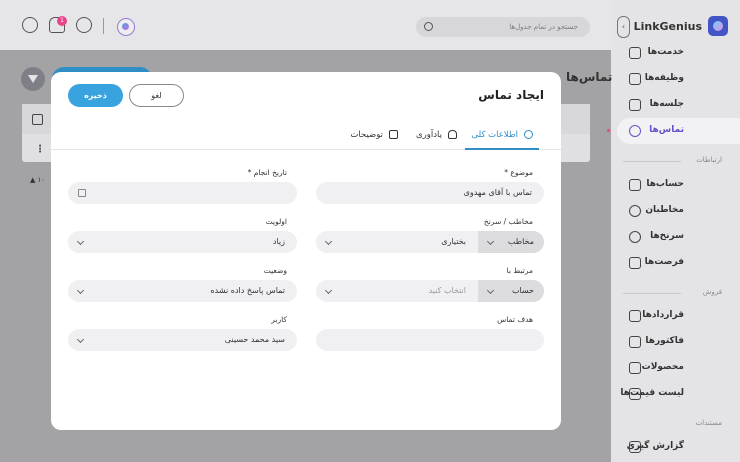 This screenshot has width=740, height=462. Describe the element at coordinates (447, 290) in the screenshot. I see `related-placeholder: انتخاب کنید` at that location.